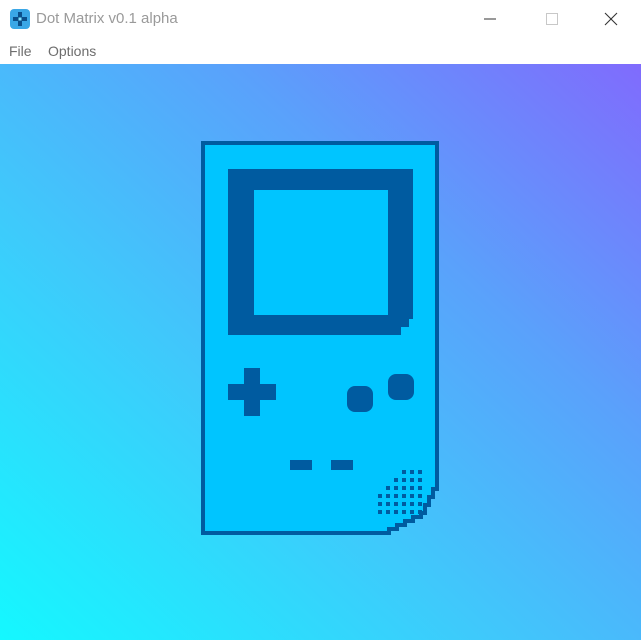 This screenshot has width=641, height=640. I want to click on close-icon, so click(611, 19).